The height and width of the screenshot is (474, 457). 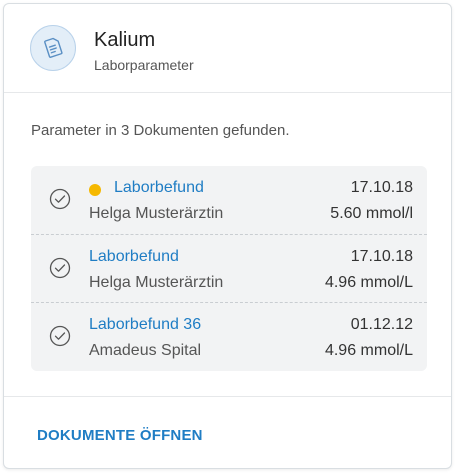 What do you see at coordinates (381, 324) in the screenshot?
I see `document-date: 01.12.12` at bounding box center [381, 324].